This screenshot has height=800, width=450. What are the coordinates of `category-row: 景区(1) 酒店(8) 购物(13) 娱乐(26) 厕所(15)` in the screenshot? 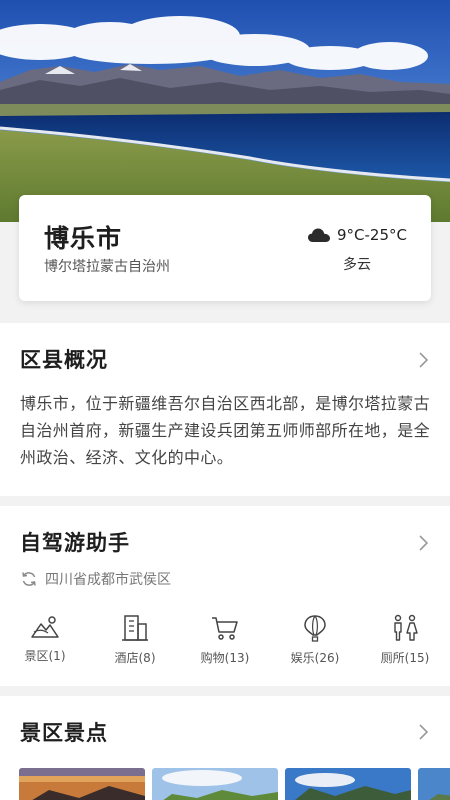 It's located at (225, 644).